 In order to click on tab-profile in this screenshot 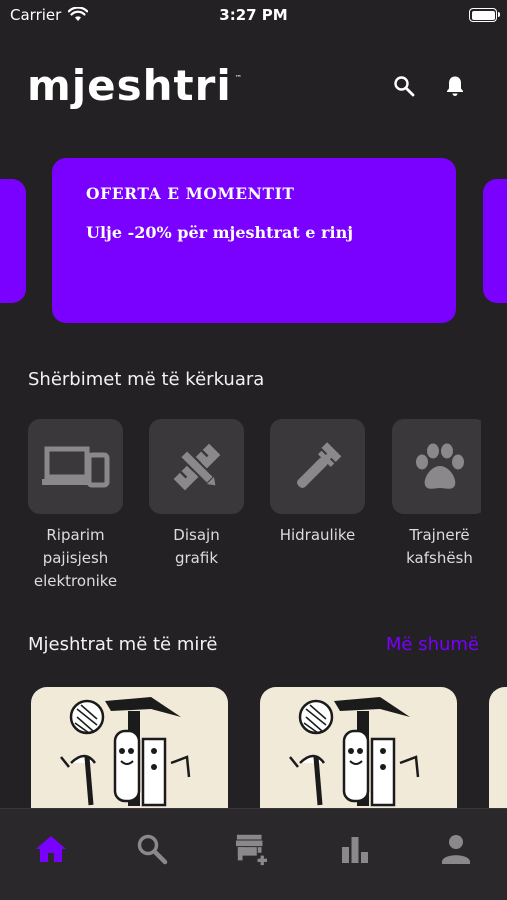, I will do `click(456, 849)`.